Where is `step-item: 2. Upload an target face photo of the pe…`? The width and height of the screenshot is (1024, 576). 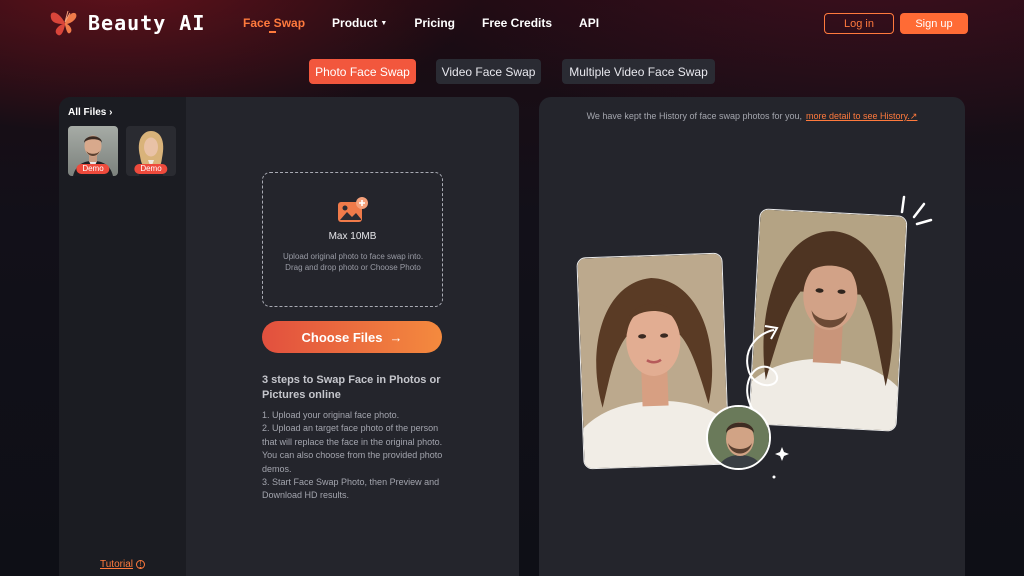
step-item: 2. Upload an target face photo of the pe… is located at coordinates (352, 448).